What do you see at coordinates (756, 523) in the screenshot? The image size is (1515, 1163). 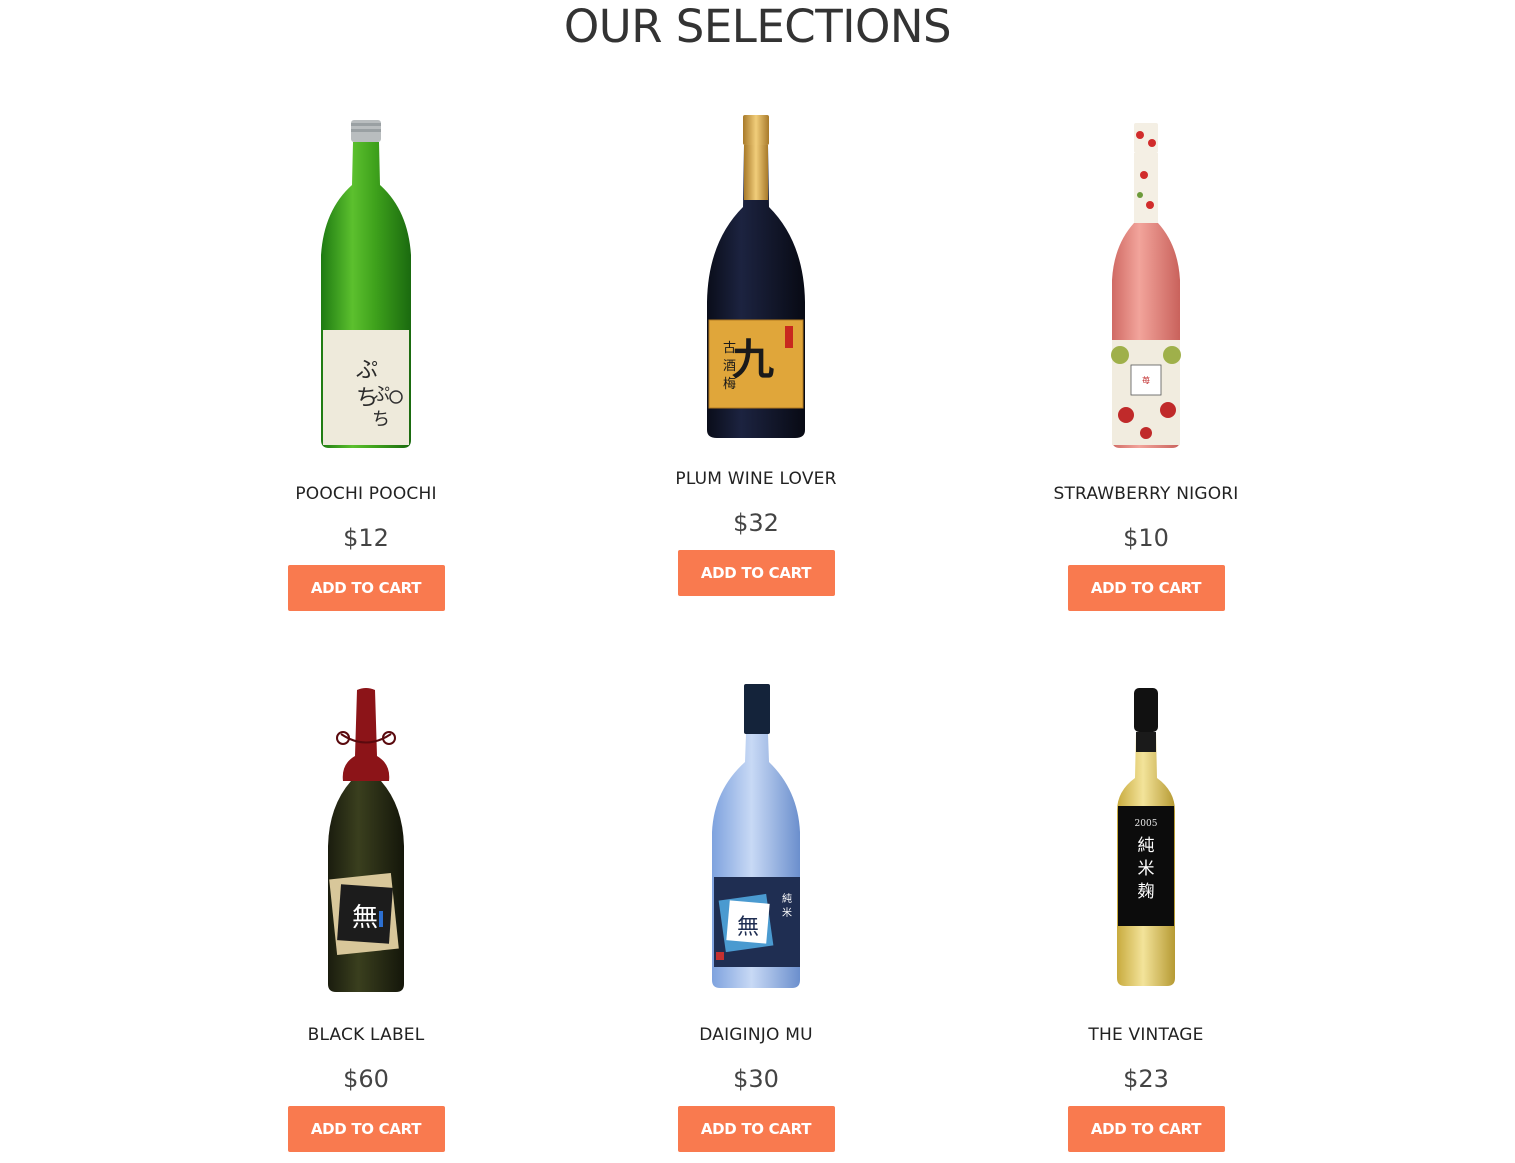 I see `product-price: $32` at bounding box center [756, 523].